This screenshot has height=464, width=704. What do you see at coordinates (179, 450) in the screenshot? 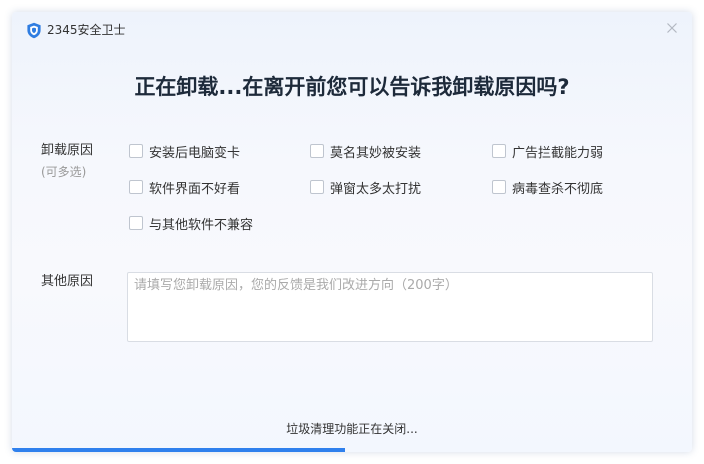
I see `progress-fill` at bounding box center [179, 450].